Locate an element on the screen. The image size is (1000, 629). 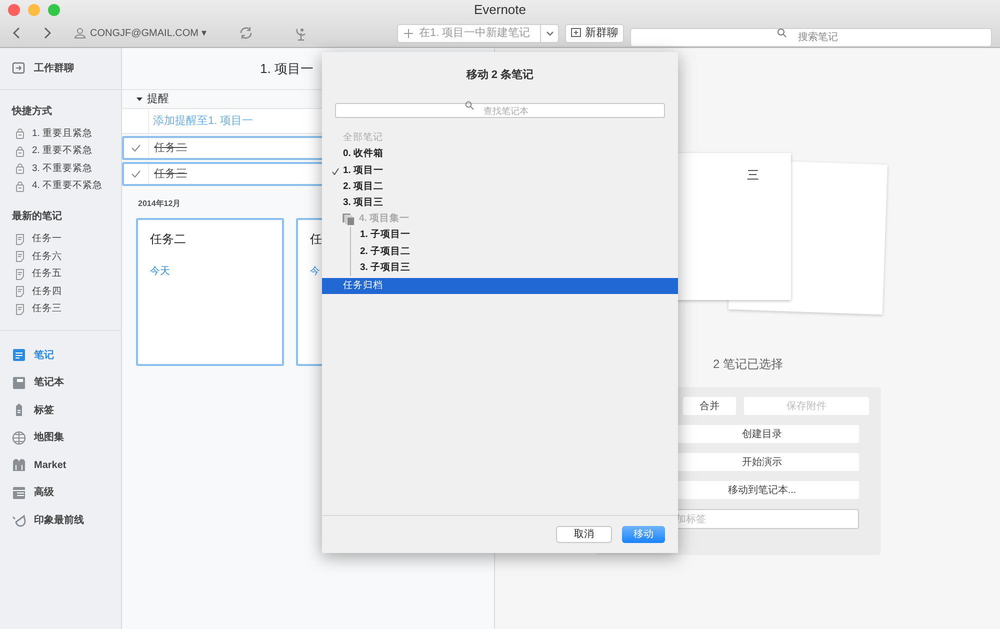
notebook-name: 1. 项目一 is located at coordinates (363, 171).